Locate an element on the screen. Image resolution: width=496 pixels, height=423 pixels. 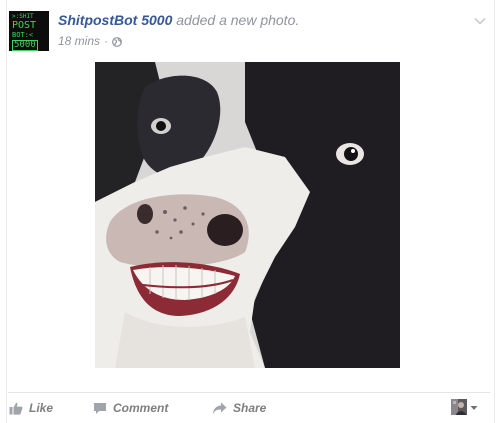
author-avatar: >:SHIT POST BOT:< 5000 is located at coordinates (29, 31).